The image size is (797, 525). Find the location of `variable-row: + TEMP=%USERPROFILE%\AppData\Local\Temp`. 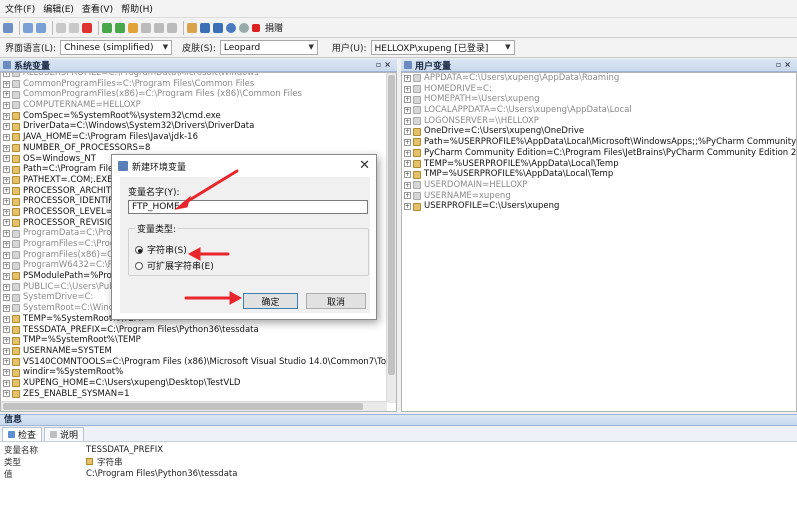

variable-row: + TEMP=%USERPROFILE%\AppData\Local\Temp is located at coordinates (599, 164).